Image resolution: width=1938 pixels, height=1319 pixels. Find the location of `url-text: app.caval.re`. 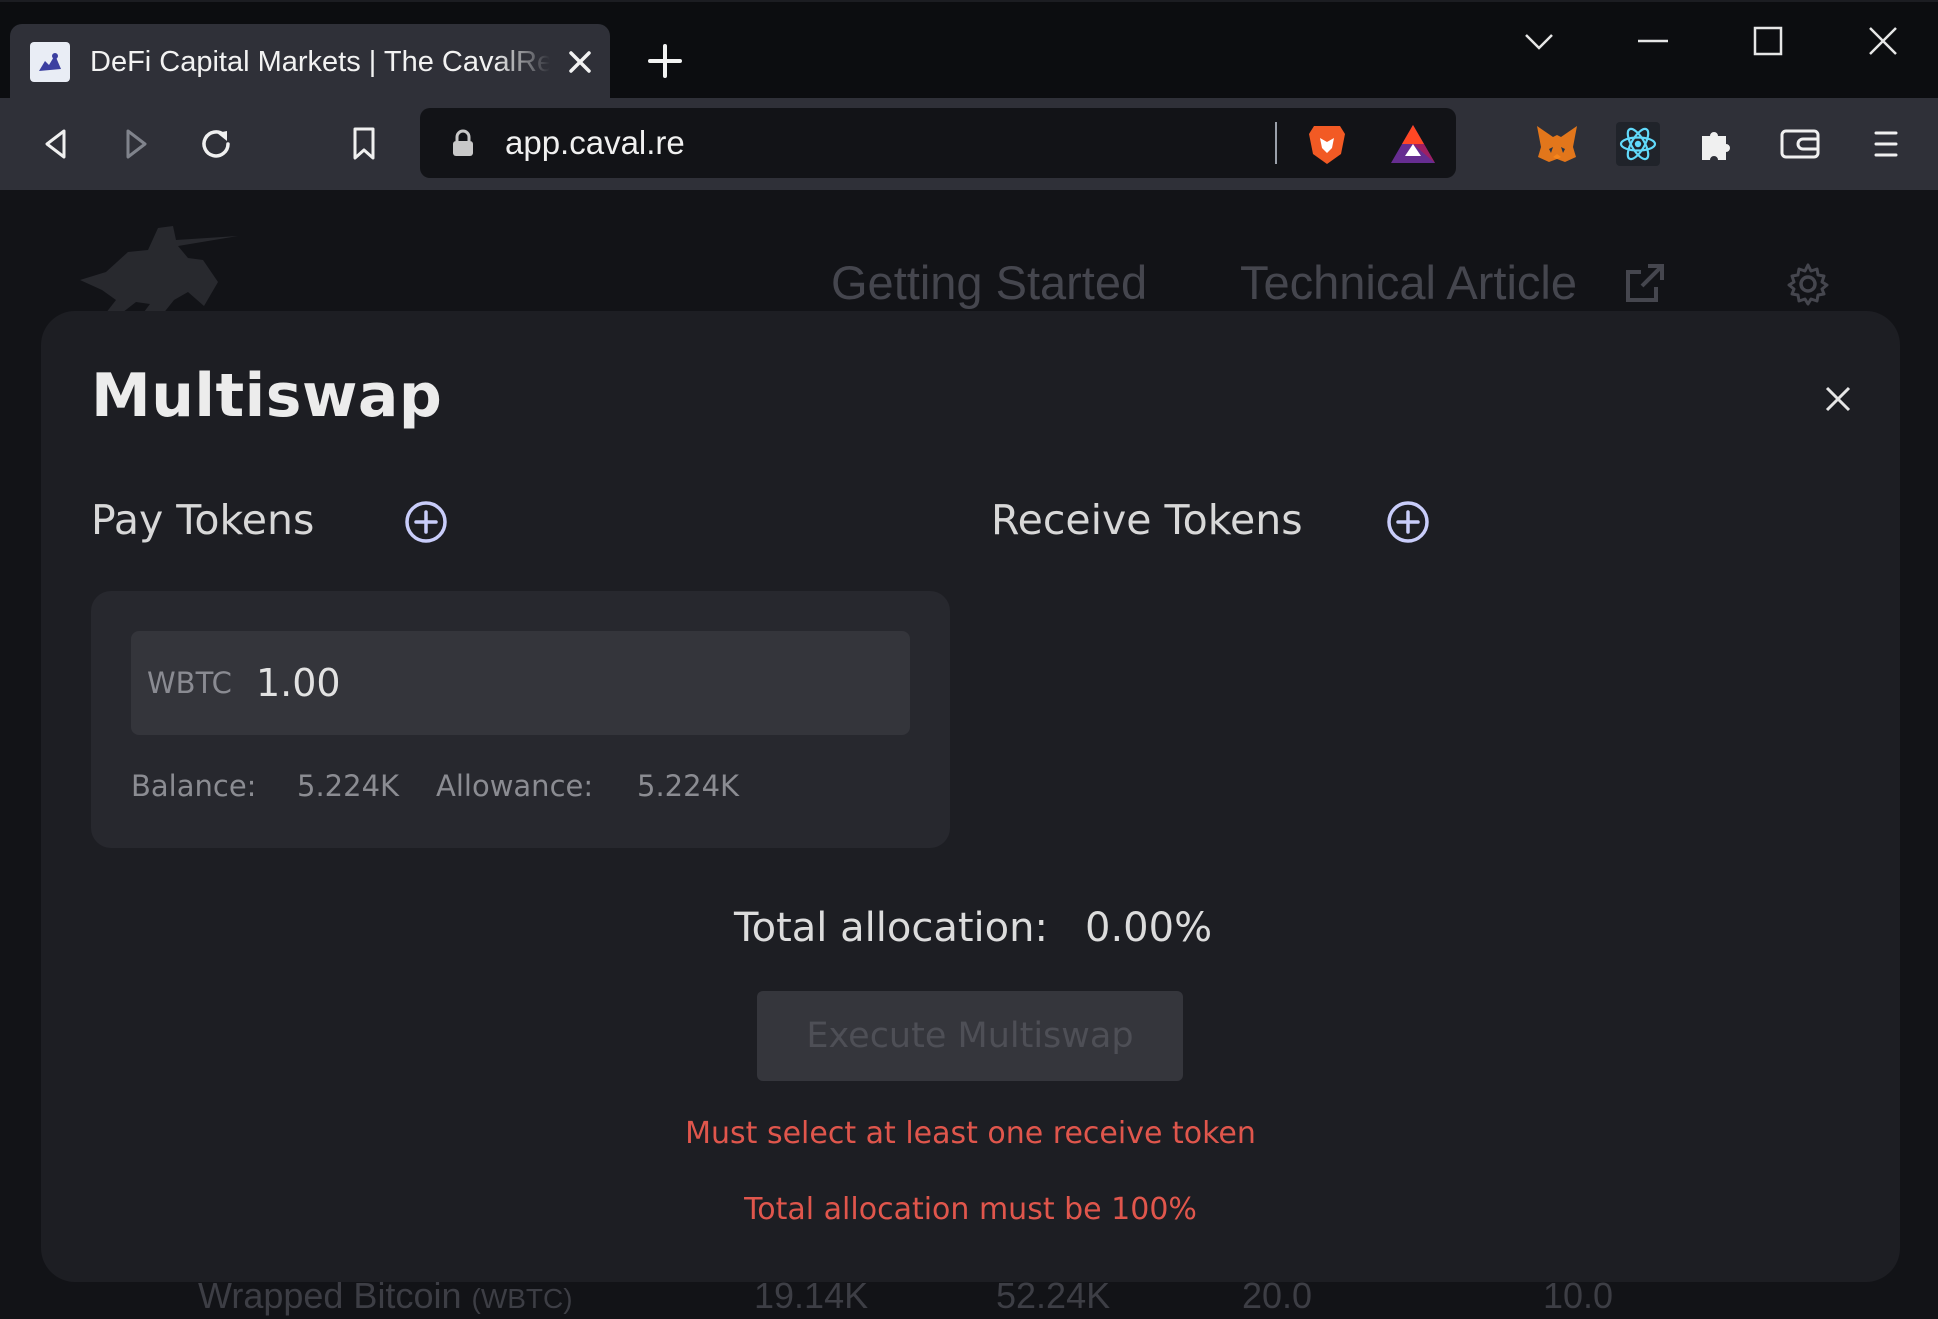

url-text: app.caval.re is located at coordinates (595, 143).